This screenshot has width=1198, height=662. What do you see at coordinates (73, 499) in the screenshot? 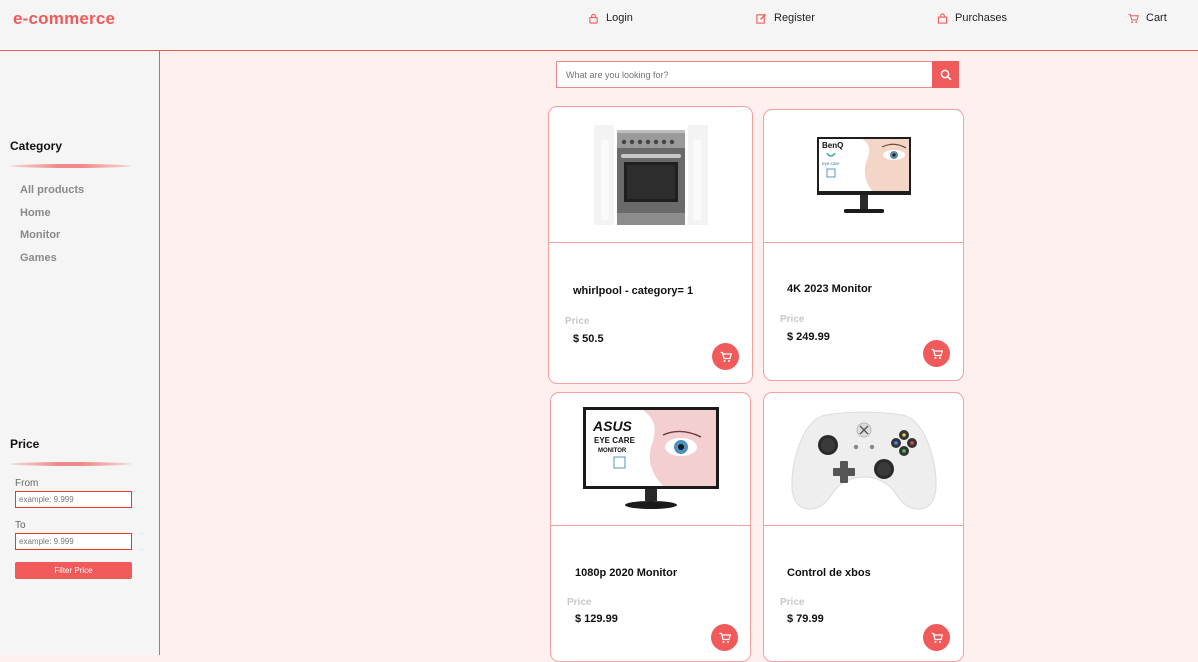
I see `price-from-input` at bounding box center [73, 499].